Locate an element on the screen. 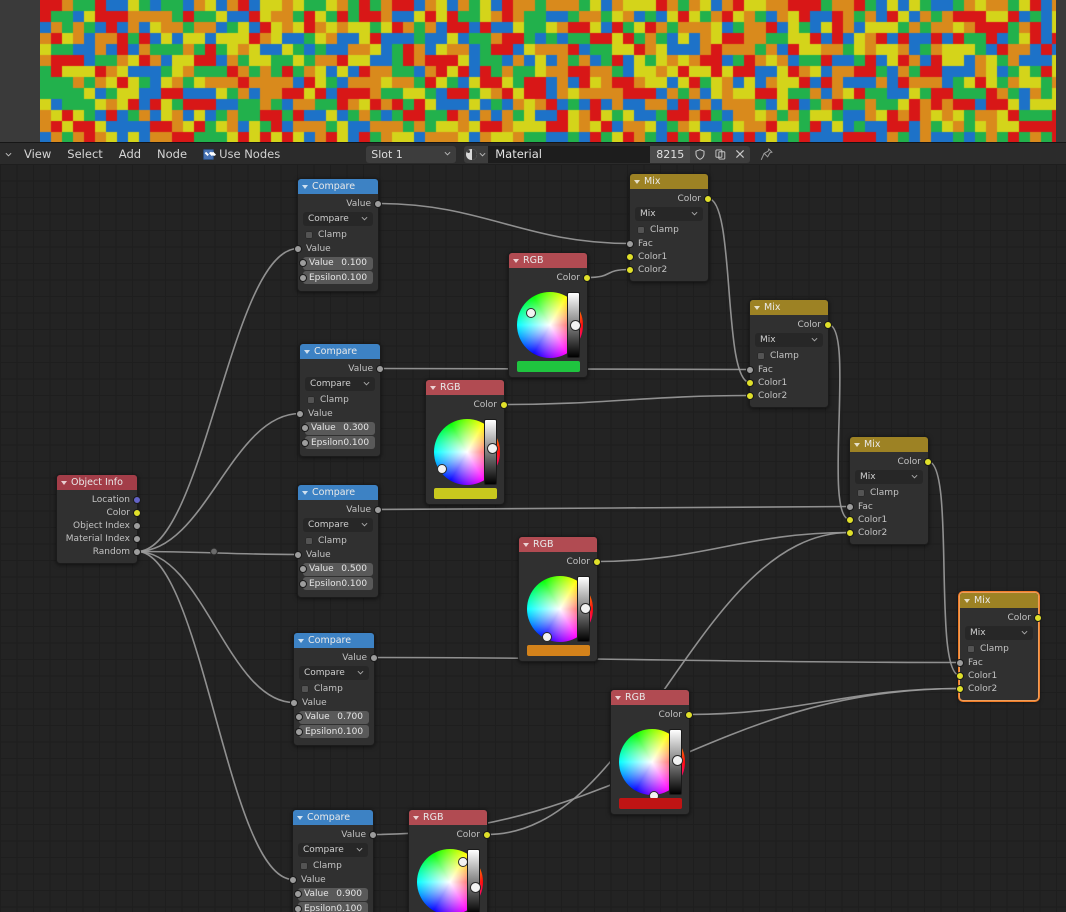 The height and width of the screenshot is (912, 1066). node-rgb-2: RGB Color is located at coordinates (559, 599).